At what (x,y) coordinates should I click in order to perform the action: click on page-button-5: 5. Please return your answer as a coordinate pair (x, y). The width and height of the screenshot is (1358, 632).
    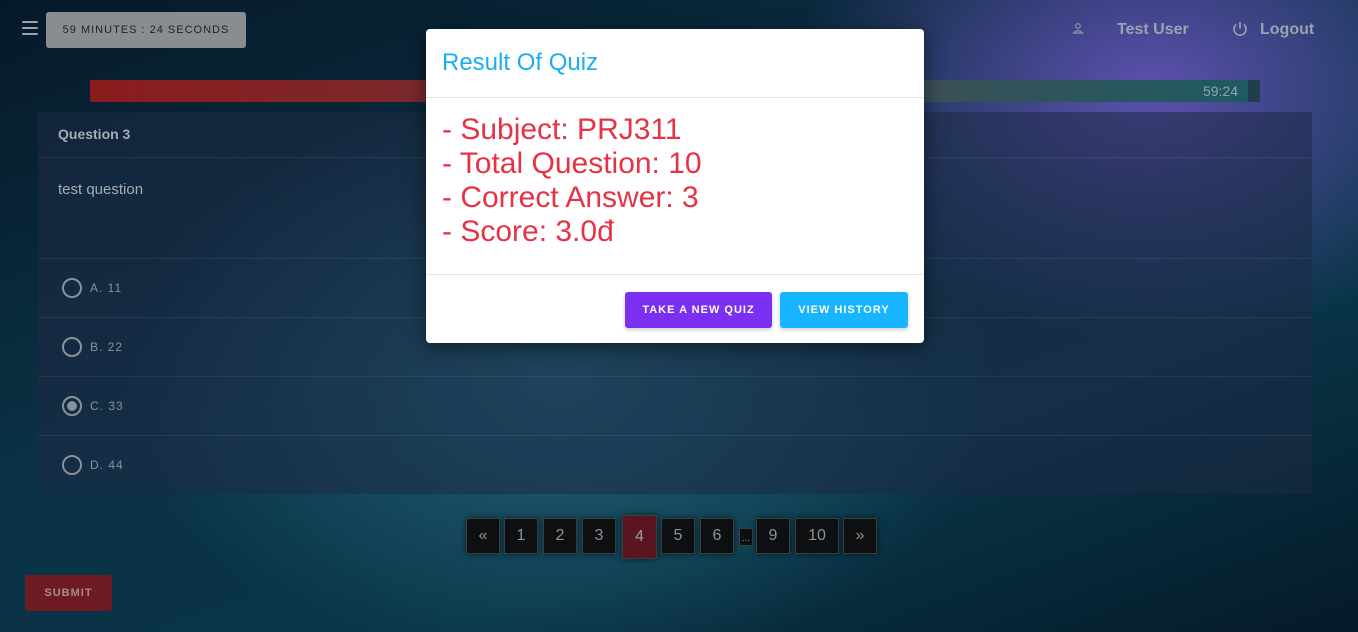
    Looking at the image, I should click on (678, 536).